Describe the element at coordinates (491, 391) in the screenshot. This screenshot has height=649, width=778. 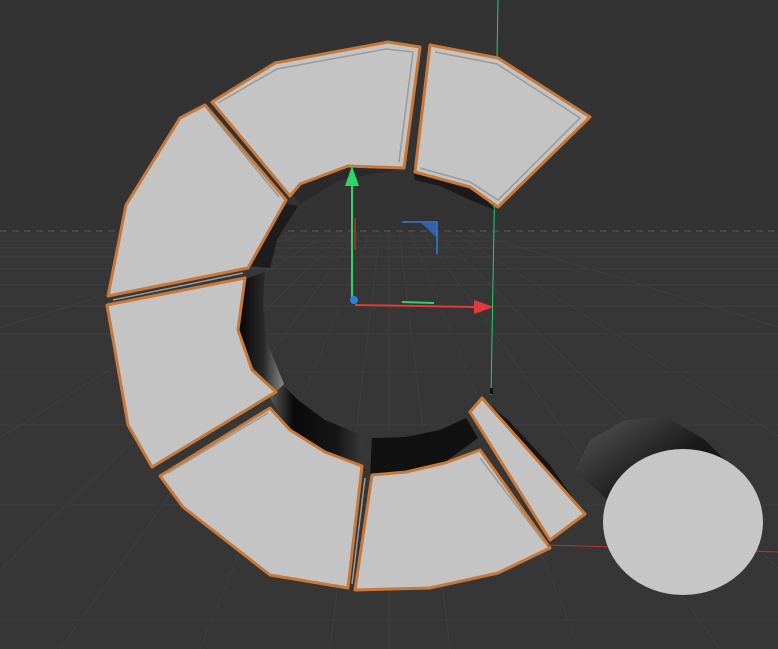
I see `vertical-guide-marker` at that location.